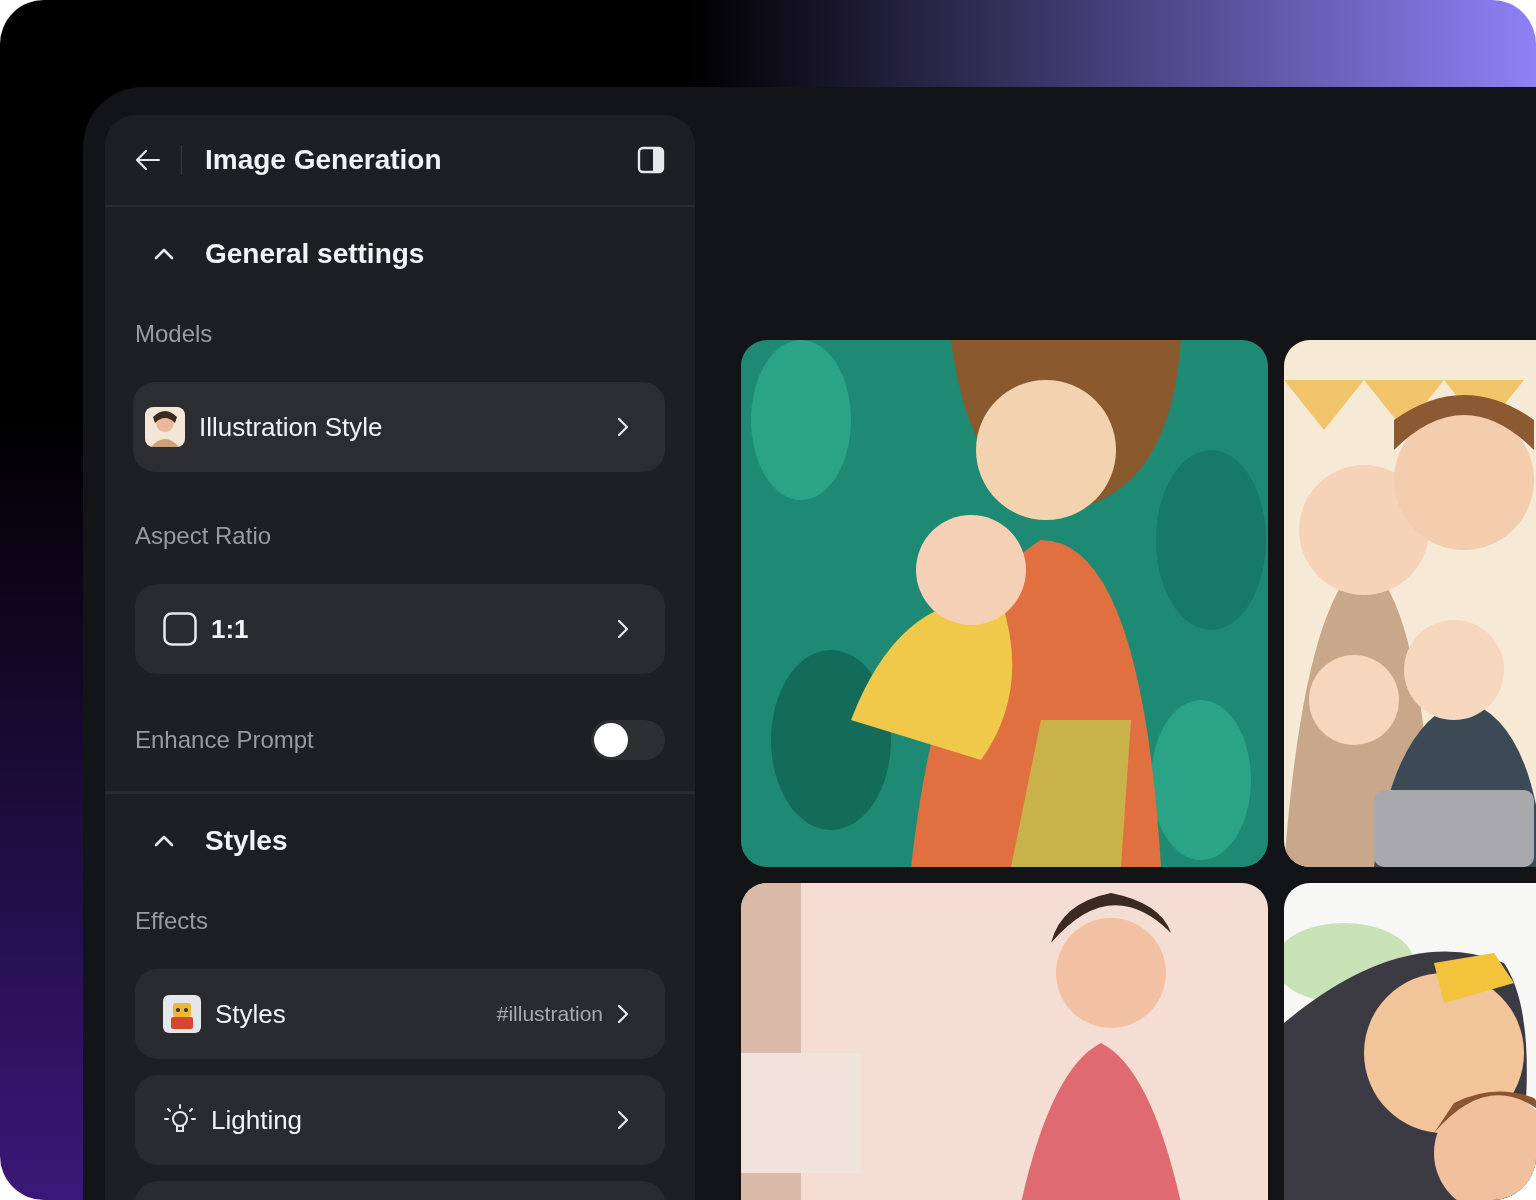 This screenshot has height=1200, width=1536. I want to click on section-title: General settings, so click(315, 254).